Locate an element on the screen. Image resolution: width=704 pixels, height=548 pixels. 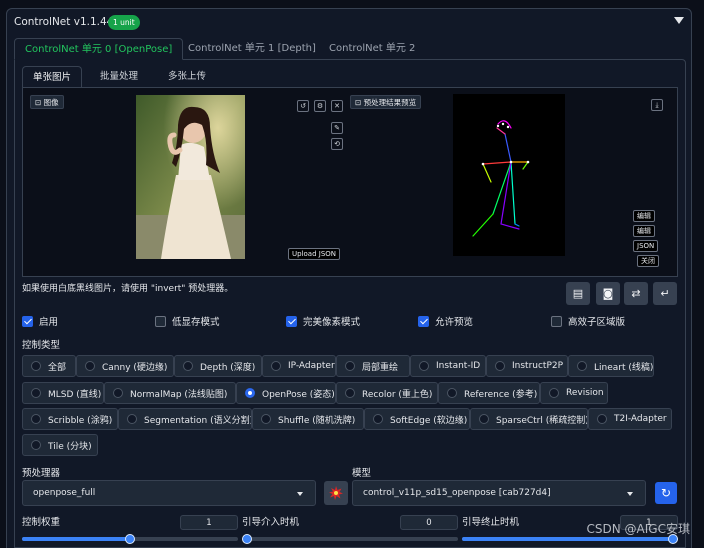
tab-single-image: 单张图片 is located at coordinates (52, 77).